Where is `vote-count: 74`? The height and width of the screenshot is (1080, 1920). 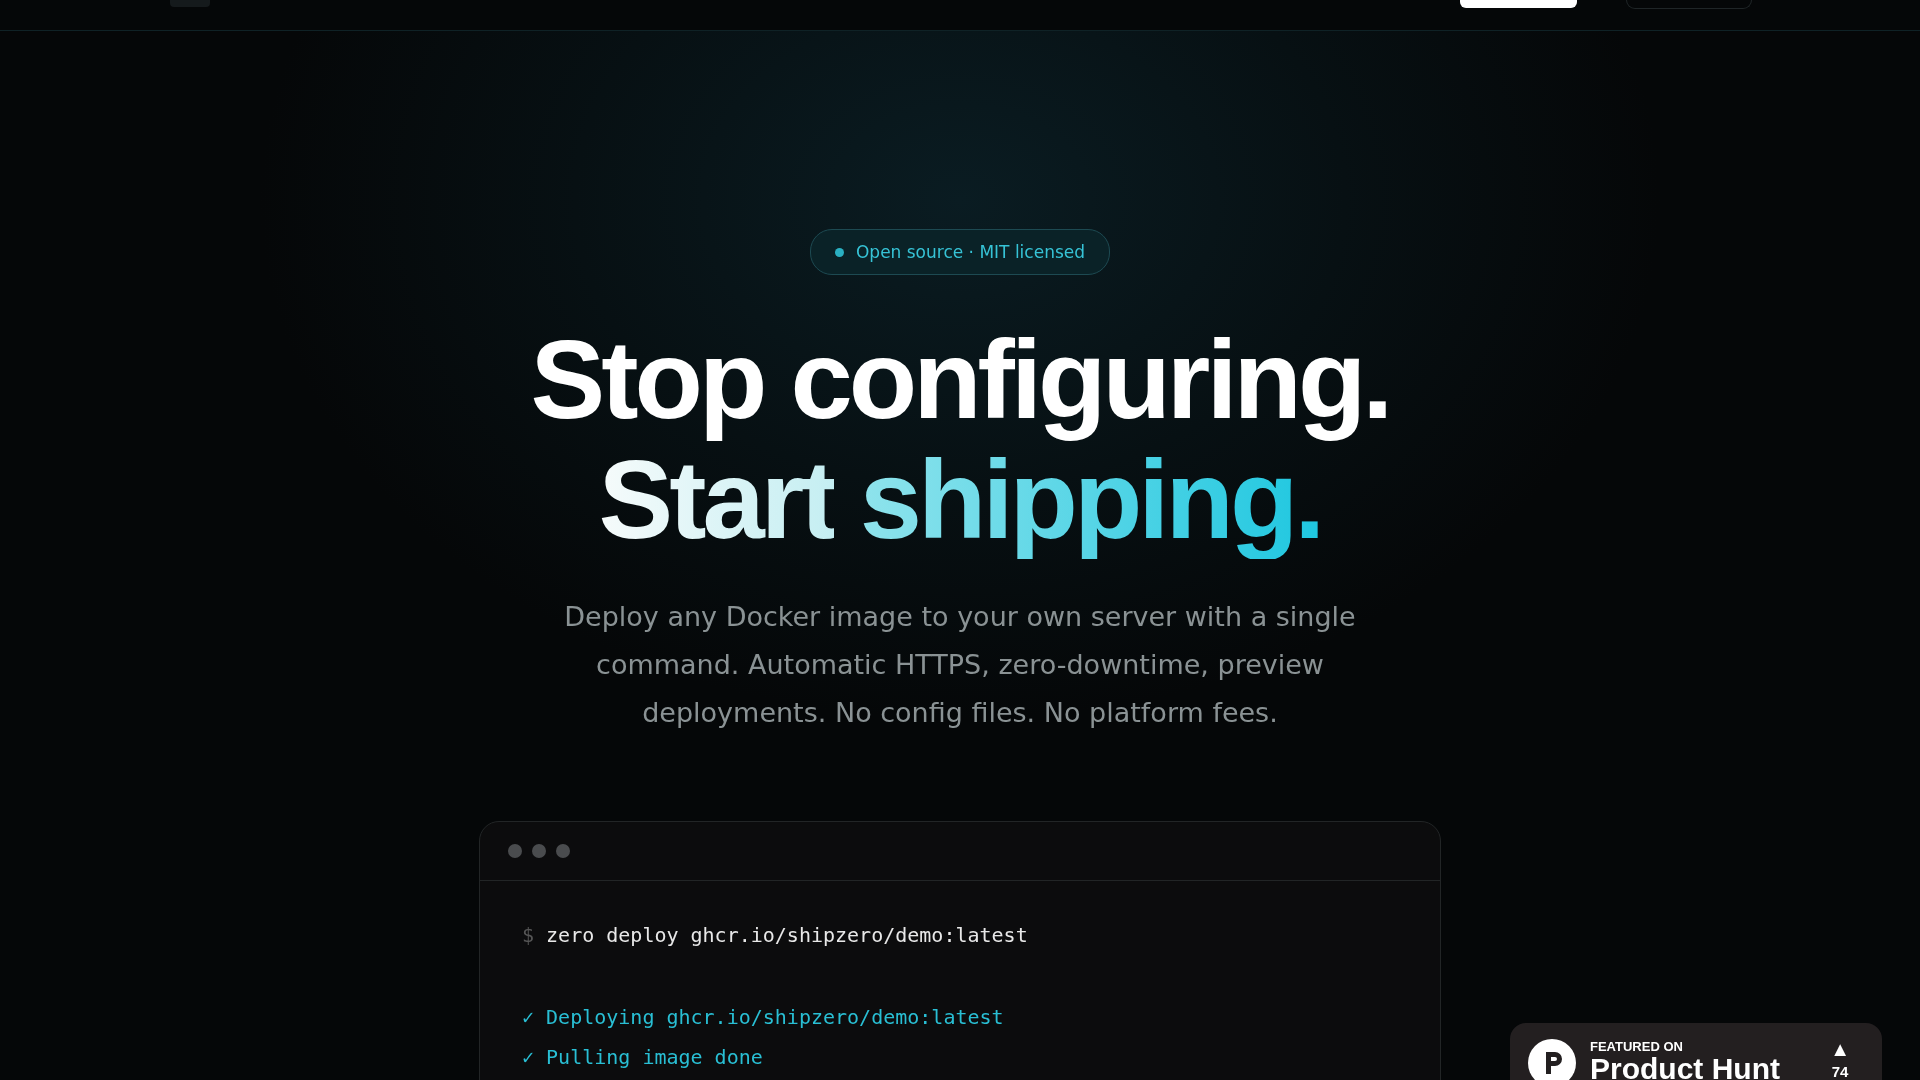 vote-count: 74 is located at coordinates (1840, 1071).